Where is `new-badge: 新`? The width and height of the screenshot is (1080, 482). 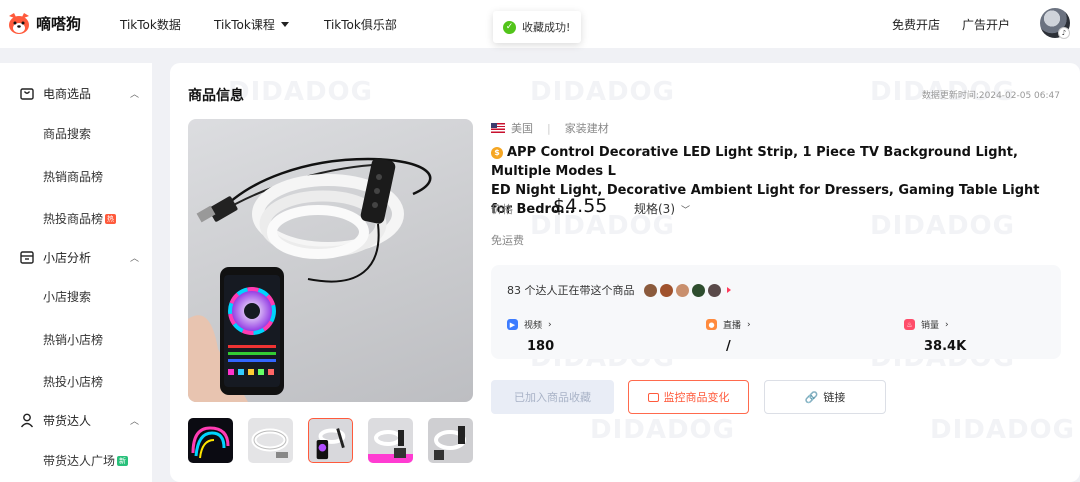
new-badge: 新 is located at coordinates (123, 461).